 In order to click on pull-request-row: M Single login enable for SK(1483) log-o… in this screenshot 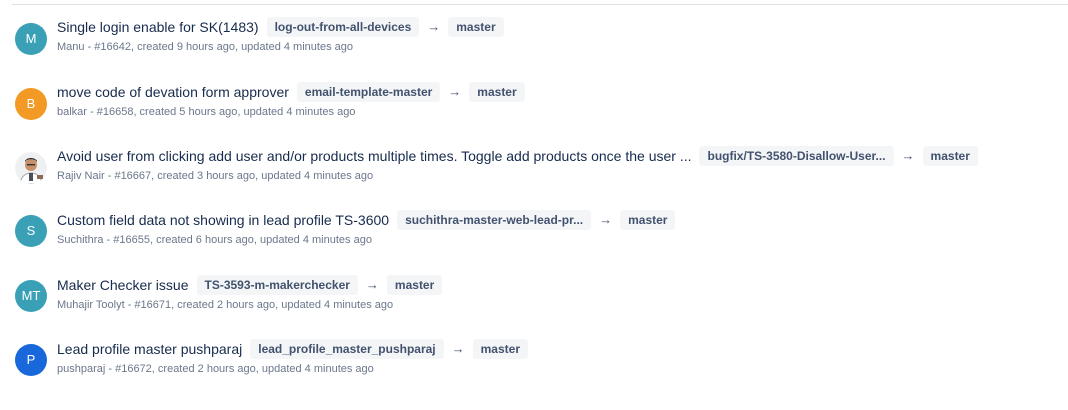, I will do `click(534, 37)`.